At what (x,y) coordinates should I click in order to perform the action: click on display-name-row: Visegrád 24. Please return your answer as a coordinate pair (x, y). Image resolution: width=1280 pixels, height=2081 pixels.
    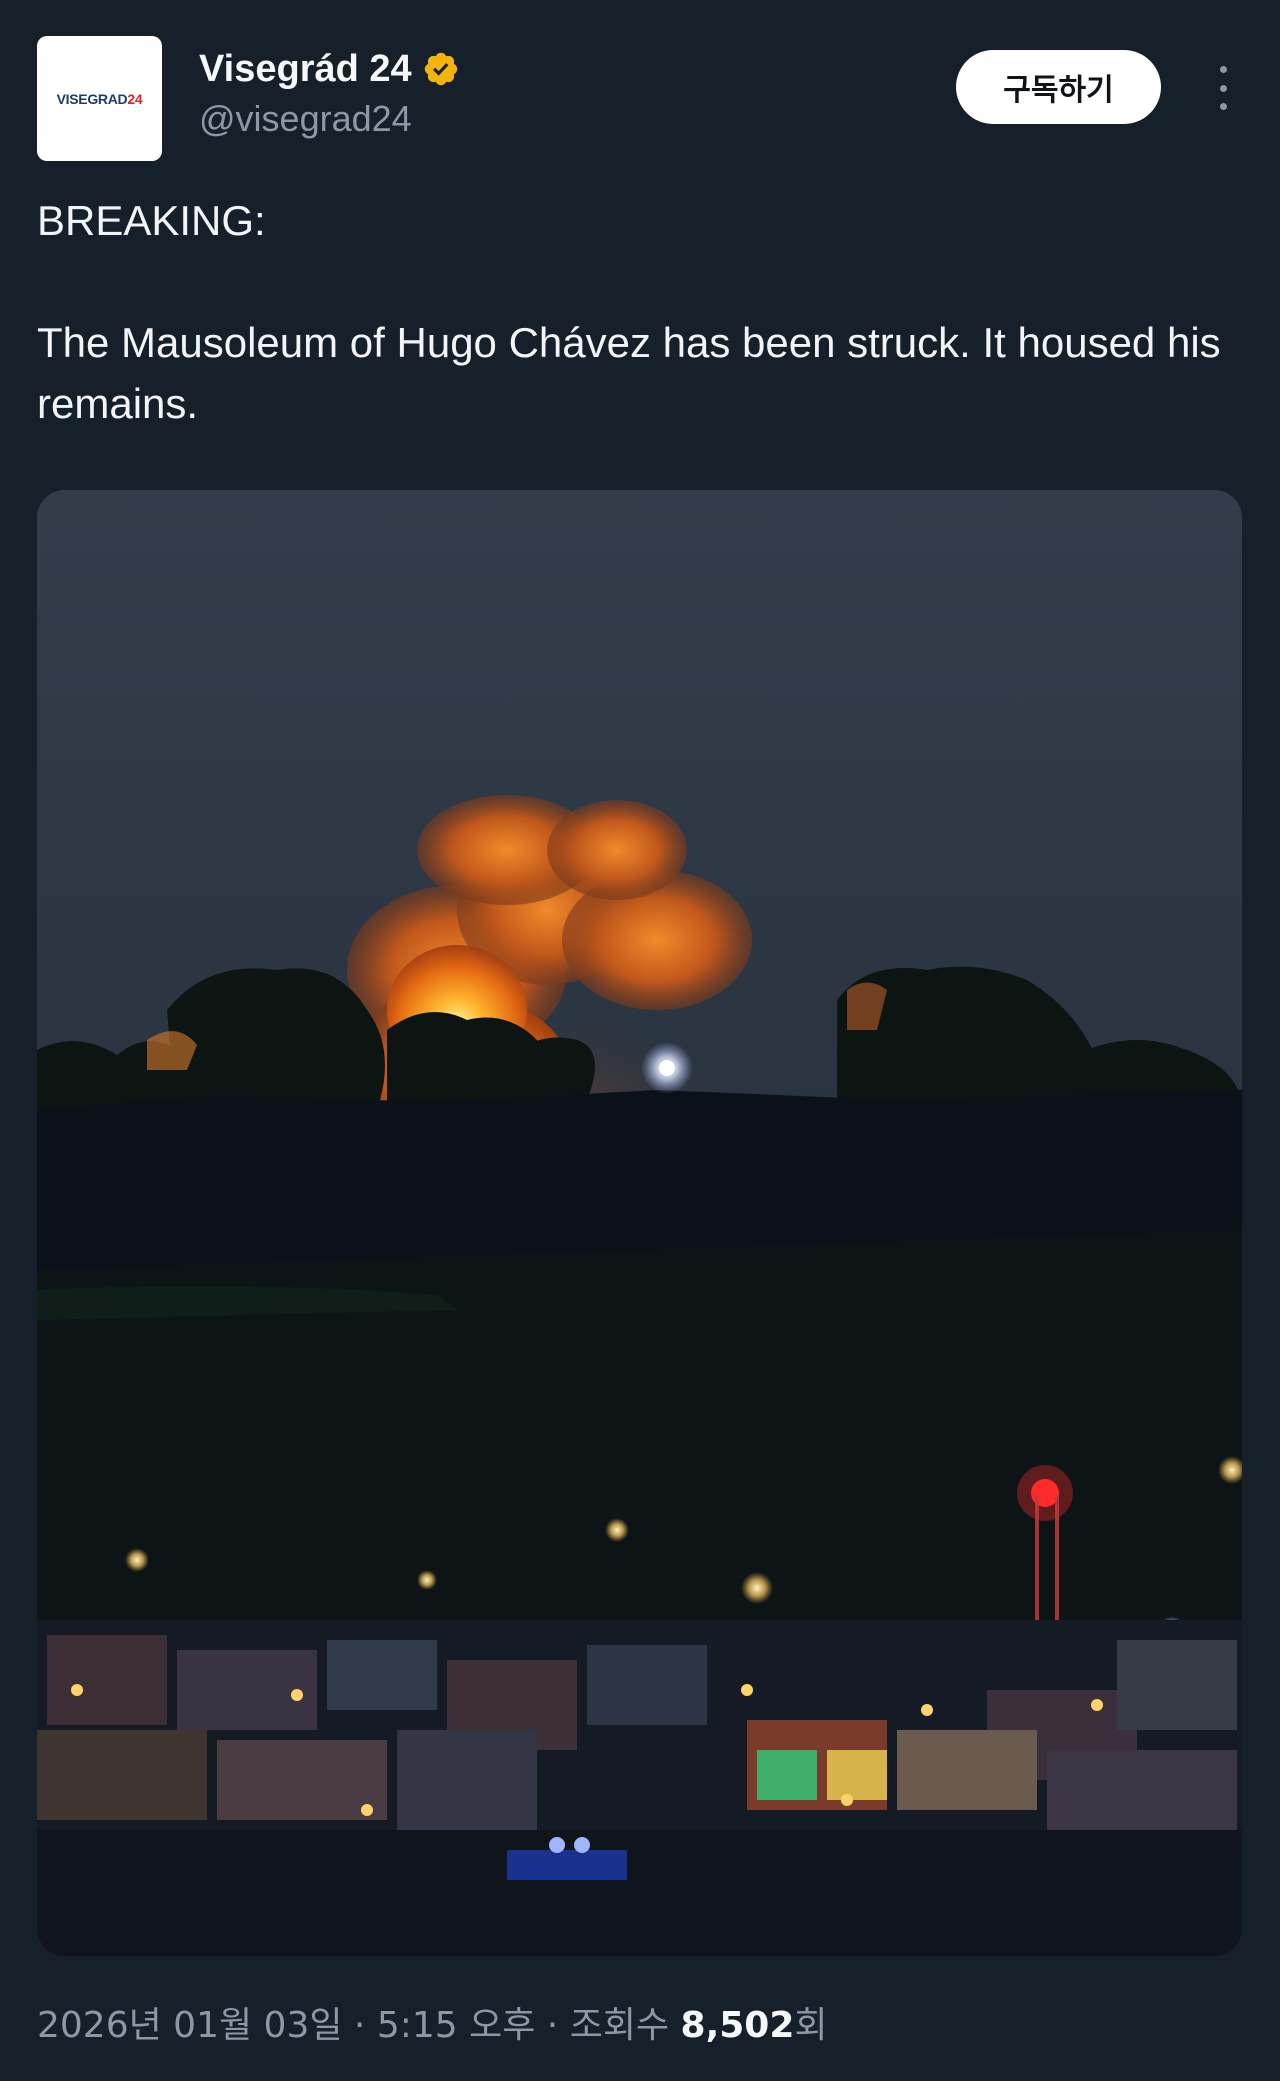
    Looking at the image, I should click on (329, 69).